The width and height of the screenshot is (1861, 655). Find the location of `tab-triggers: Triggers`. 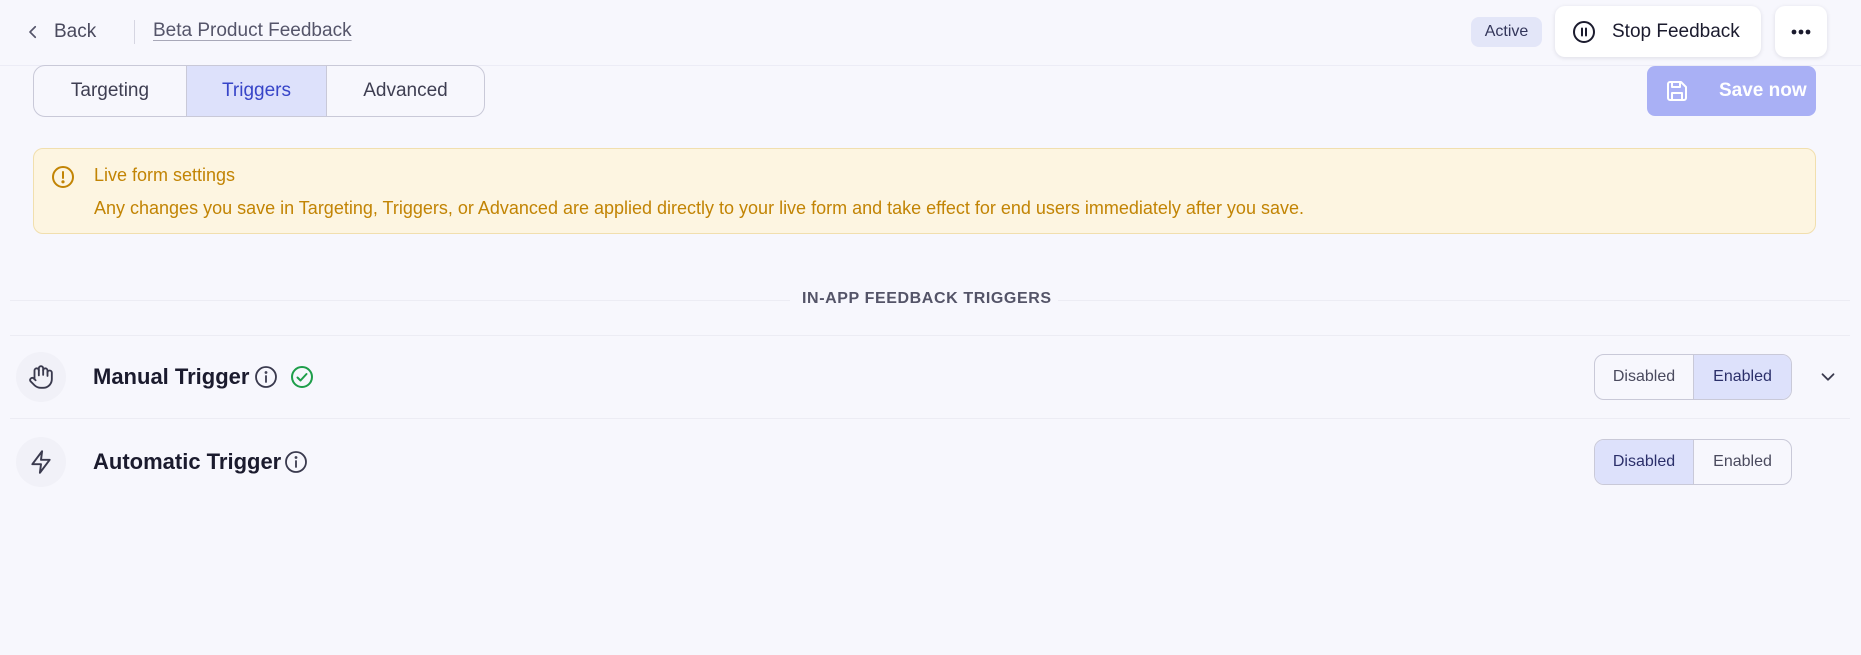

tab-triggers: Triggers is located at coordinates (256, 91).